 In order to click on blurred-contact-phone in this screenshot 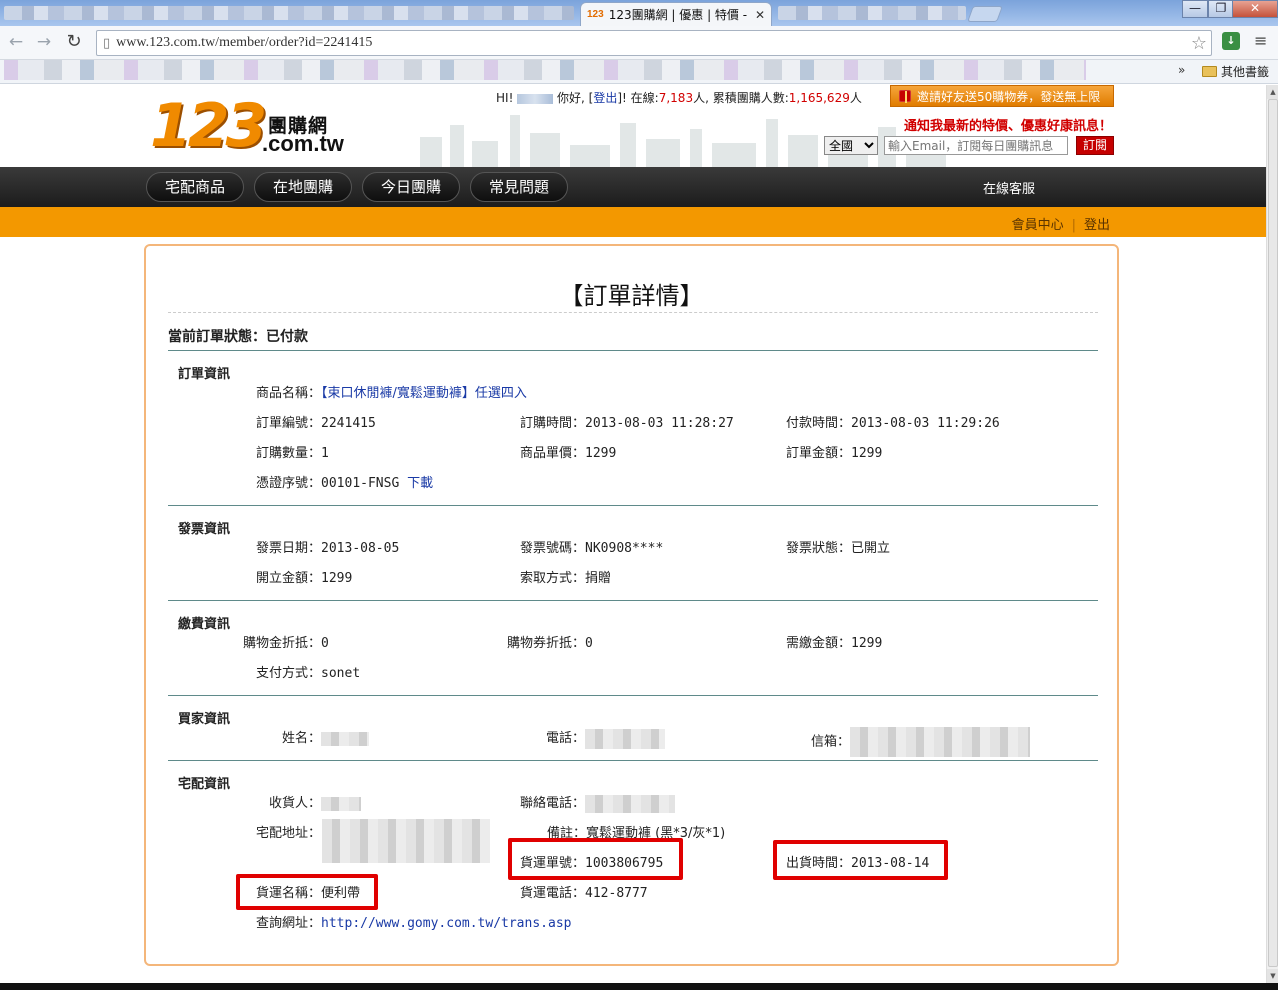, I will do `click(630, 803)`.